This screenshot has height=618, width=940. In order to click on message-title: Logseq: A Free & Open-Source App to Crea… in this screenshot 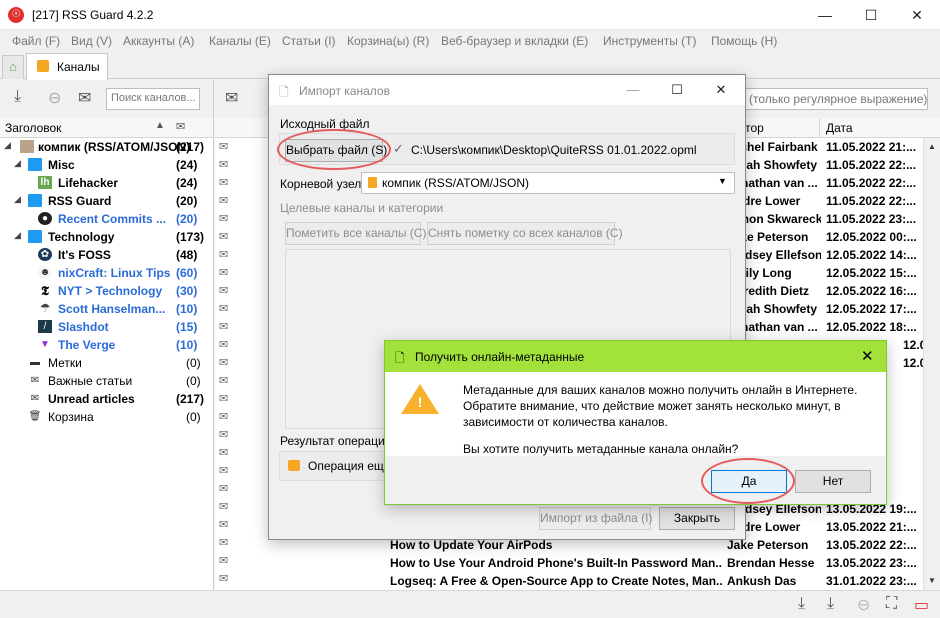, I will do `click(556, 581)`.